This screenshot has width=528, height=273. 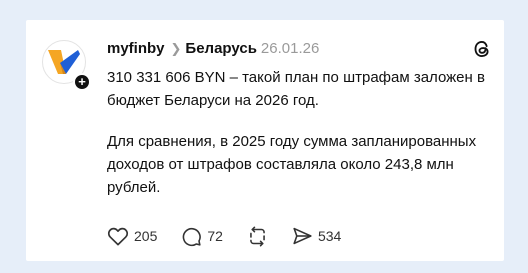 I want to click on avatar: +, so click(x=66, y=65).